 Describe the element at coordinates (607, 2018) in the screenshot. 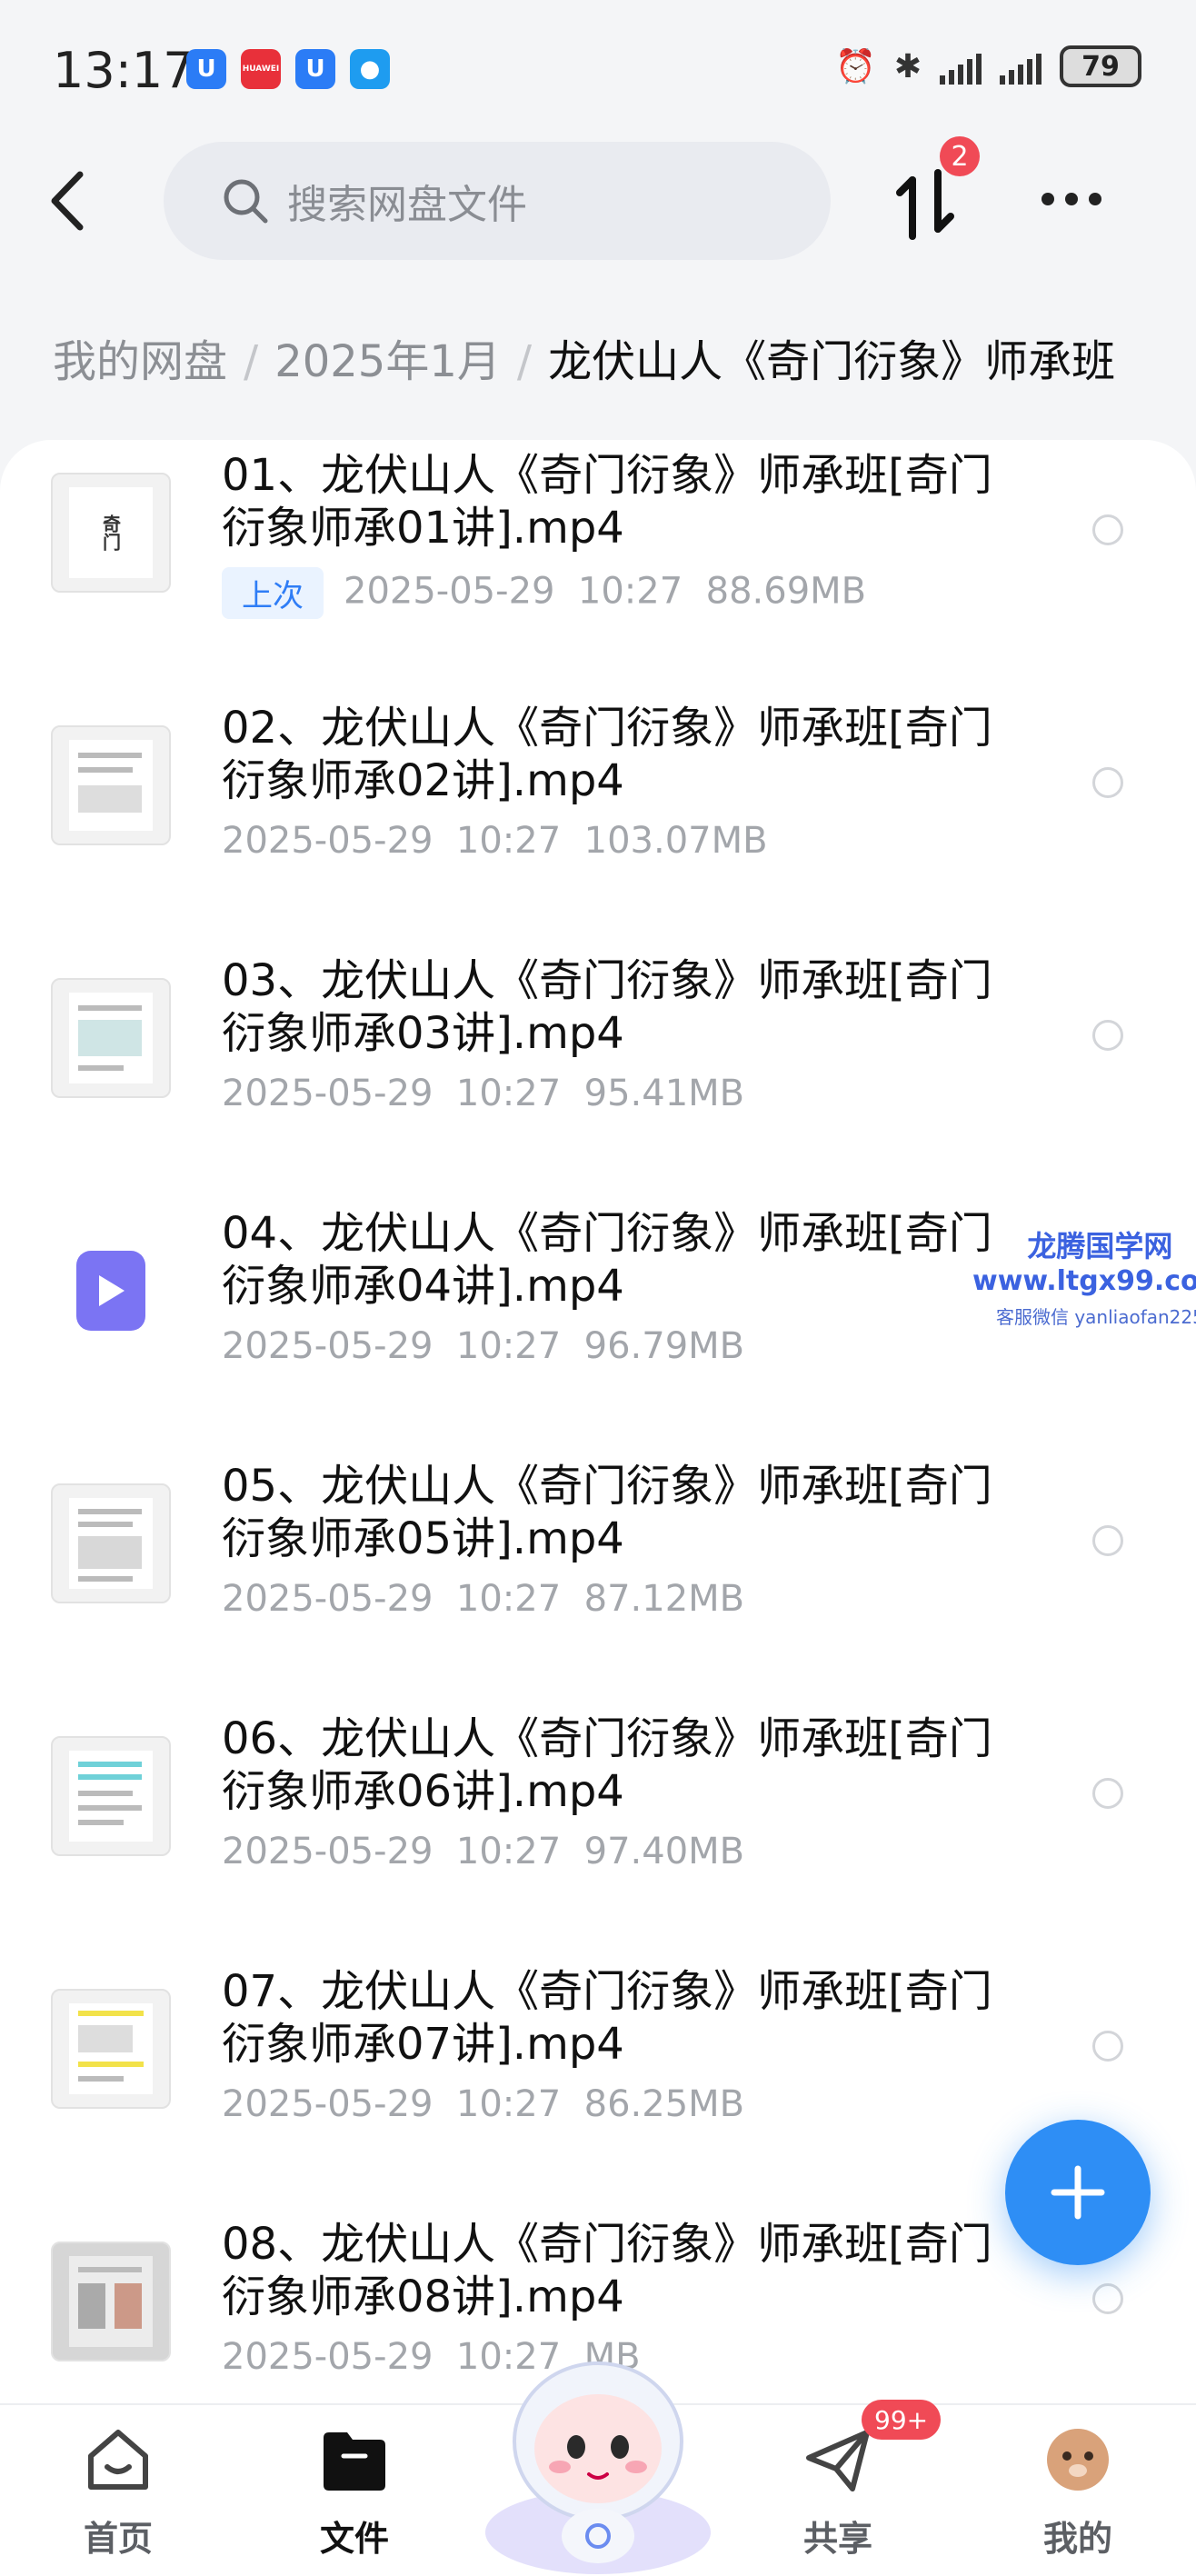

I see `file-name: 07、龙伏山人《奇门衍象》师承班[奇门衍象师承07讲].mp4` at that location.